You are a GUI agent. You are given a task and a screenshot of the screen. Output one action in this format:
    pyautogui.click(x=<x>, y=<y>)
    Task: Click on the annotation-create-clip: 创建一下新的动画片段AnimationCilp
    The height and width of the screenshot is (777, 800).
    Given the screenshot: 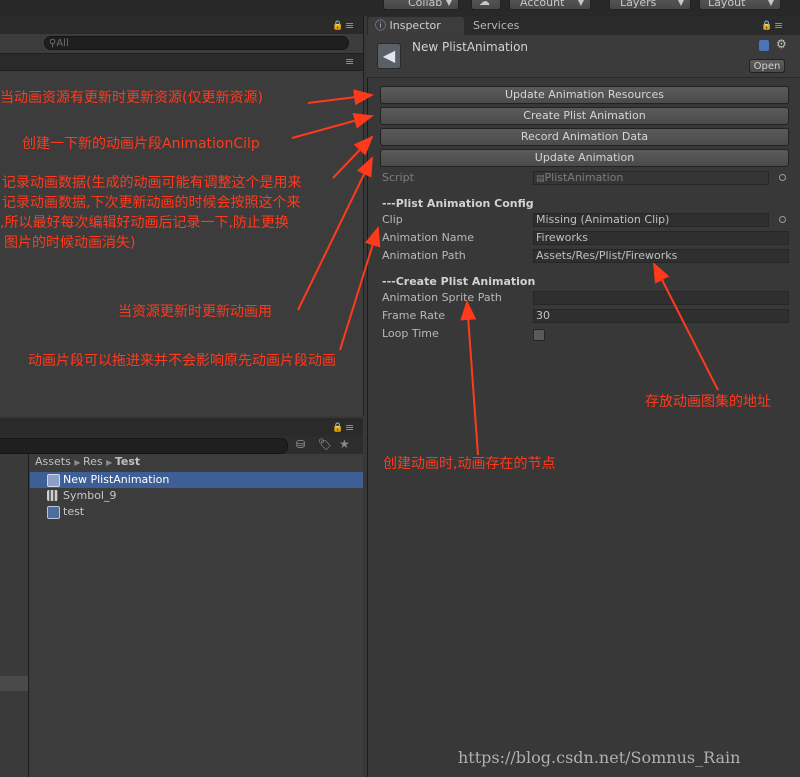 What is the action you would take?
    pyautogui.click(x=141, y=144)
    